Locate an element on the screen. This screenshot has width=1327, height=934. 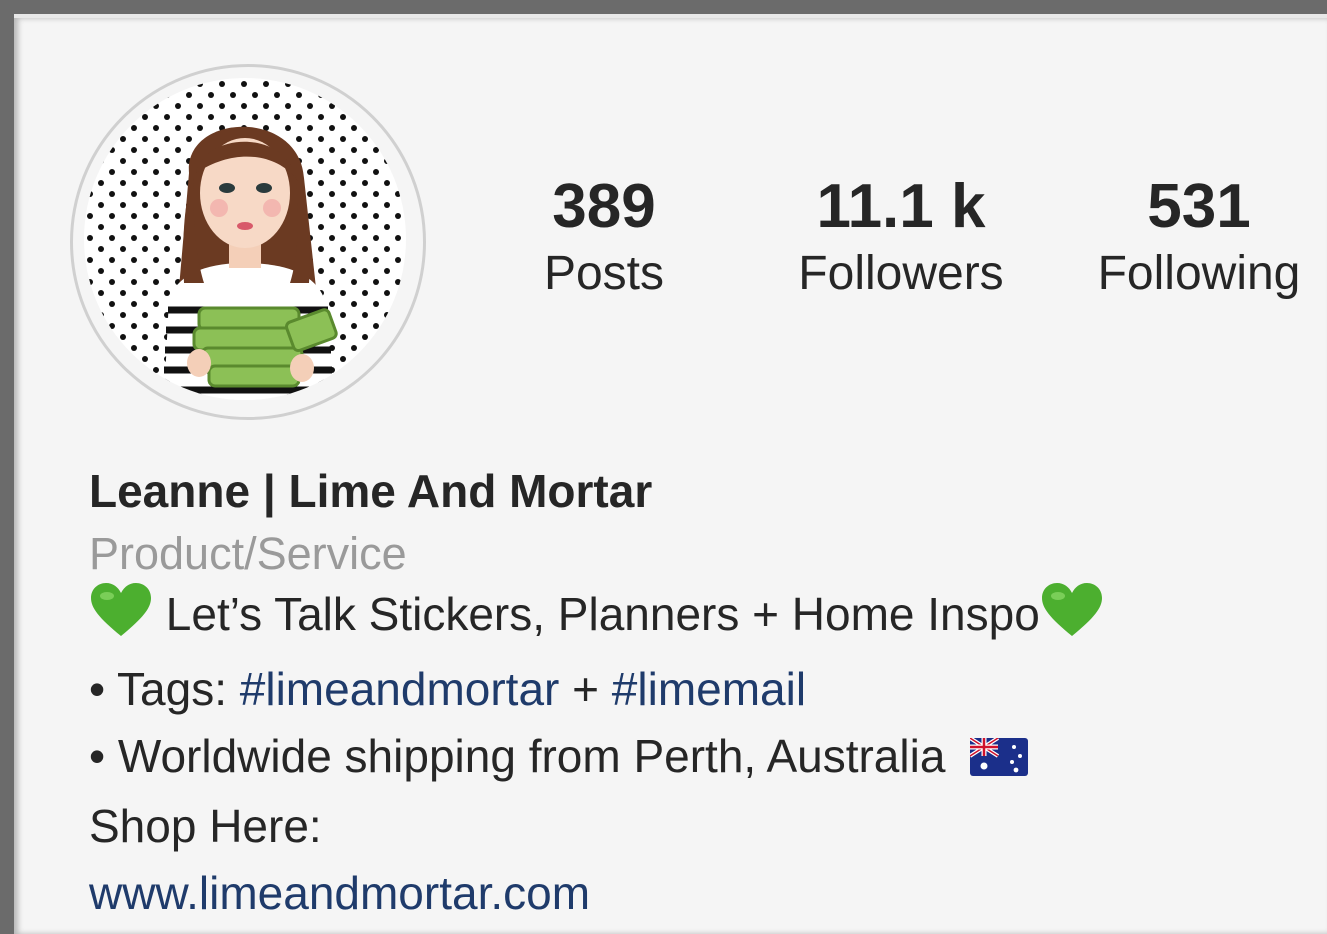
tags-prefix: • Tags: is located at coordinates (164, 688).